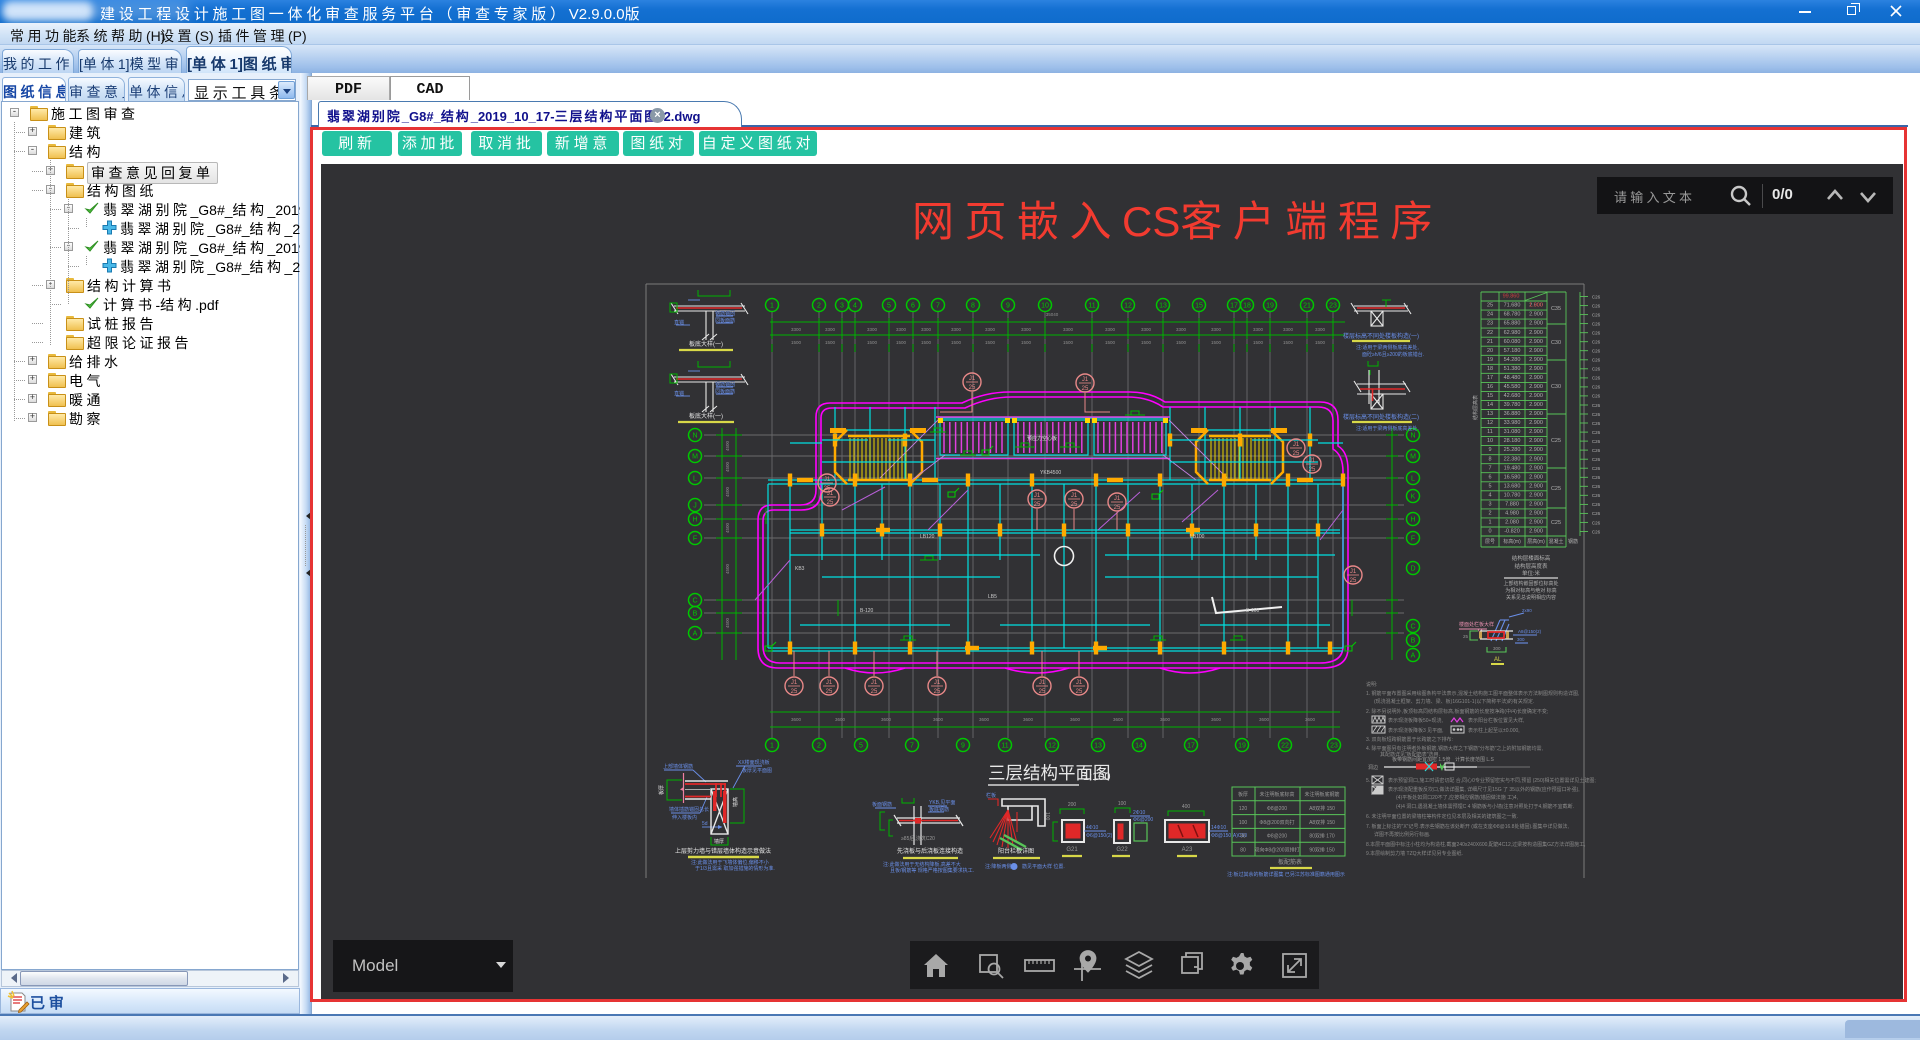 This screenshot has height=1040, width=1920. Describe the element at coordinates (1415, 720) in the screenshot. I see `svg-text: 表示现浇板降板50+现浇,` at that location.